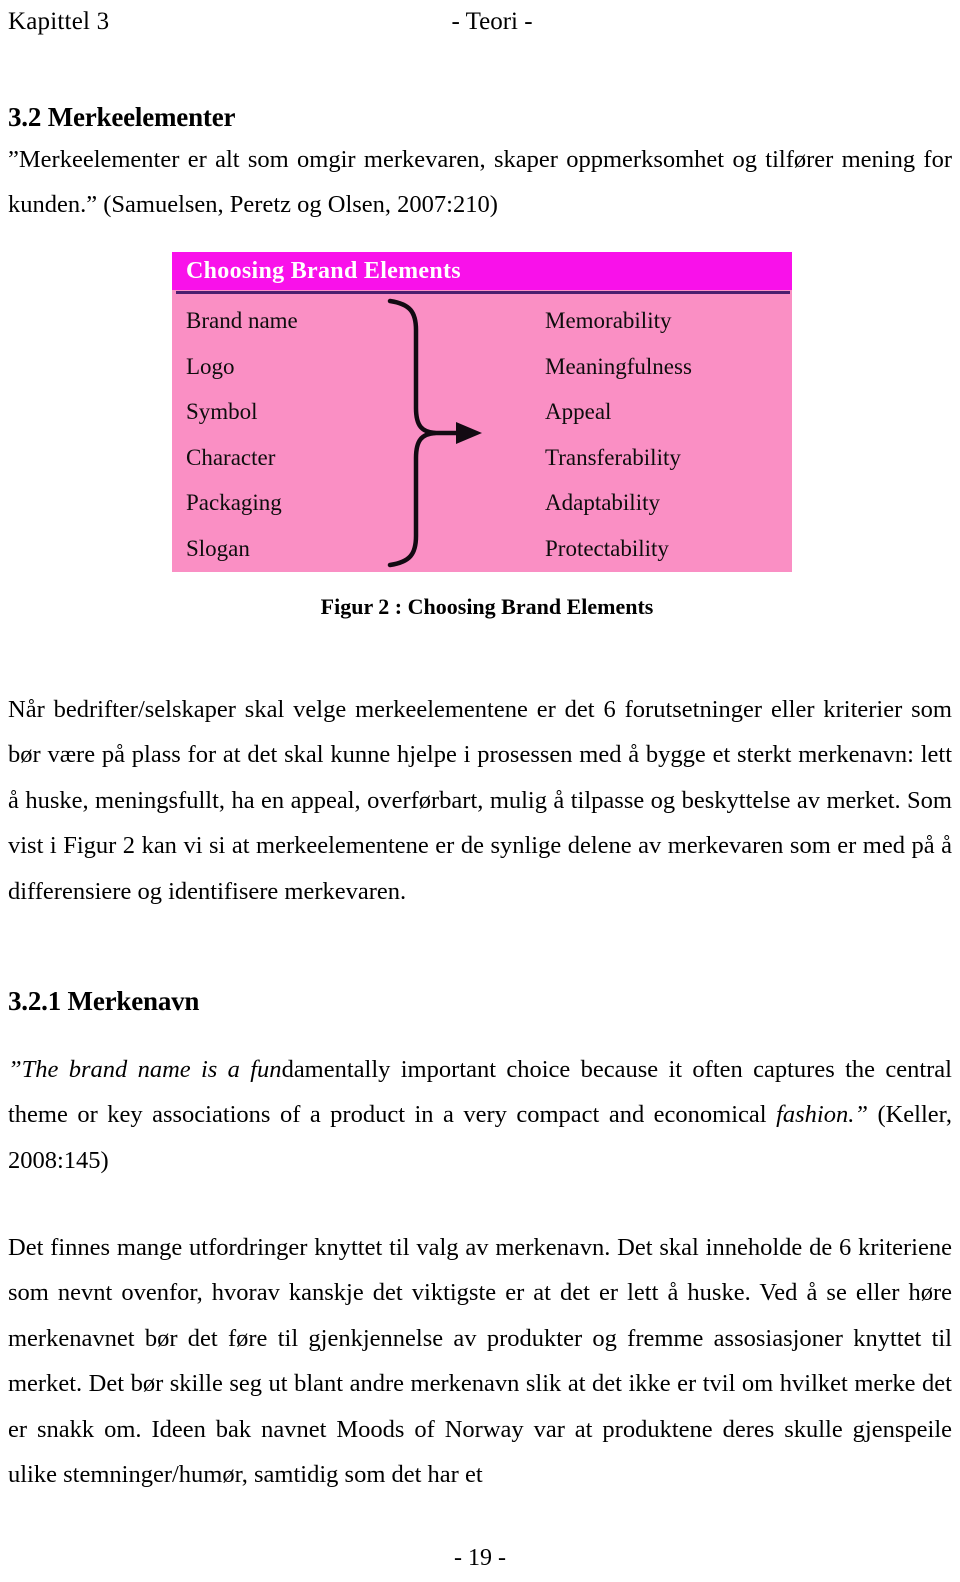  I want to click on figure-right-item: Appeal, so click(578, 411).